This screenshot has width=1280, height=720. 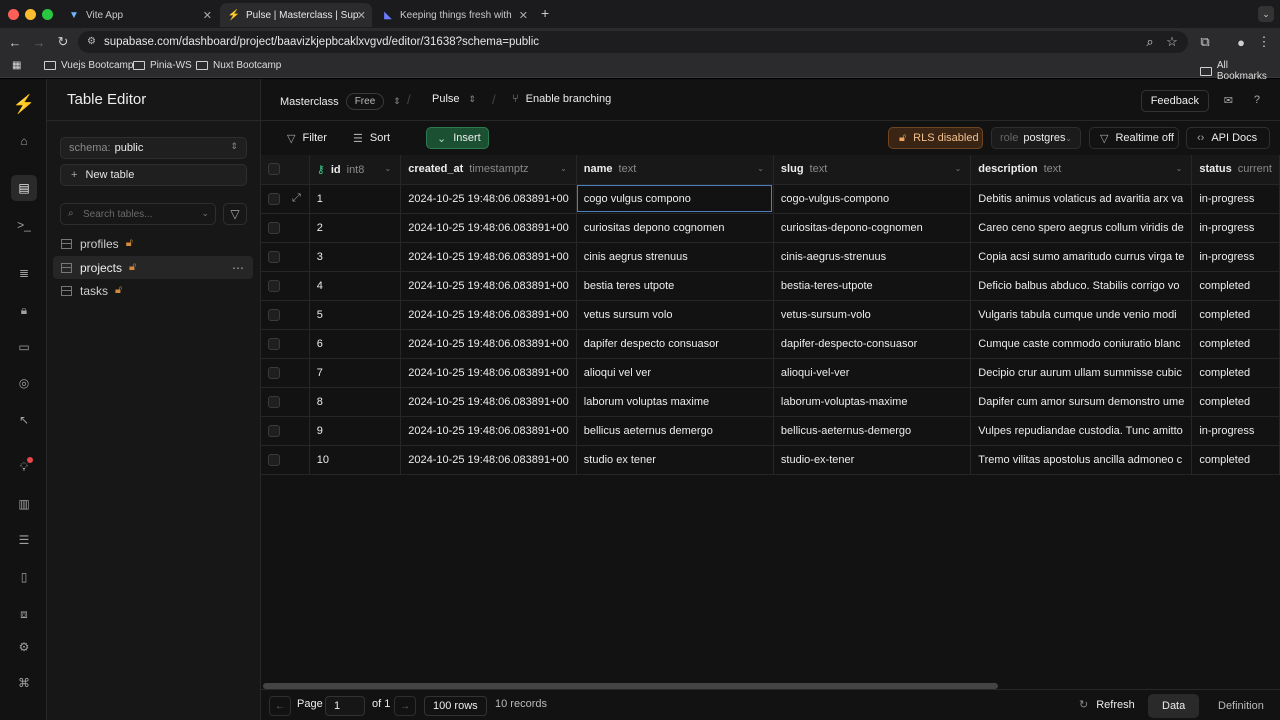 I want to click on browser-tab-blog: ◣ Keeping things fresh with sta ✕, so click(x=454, y=15).